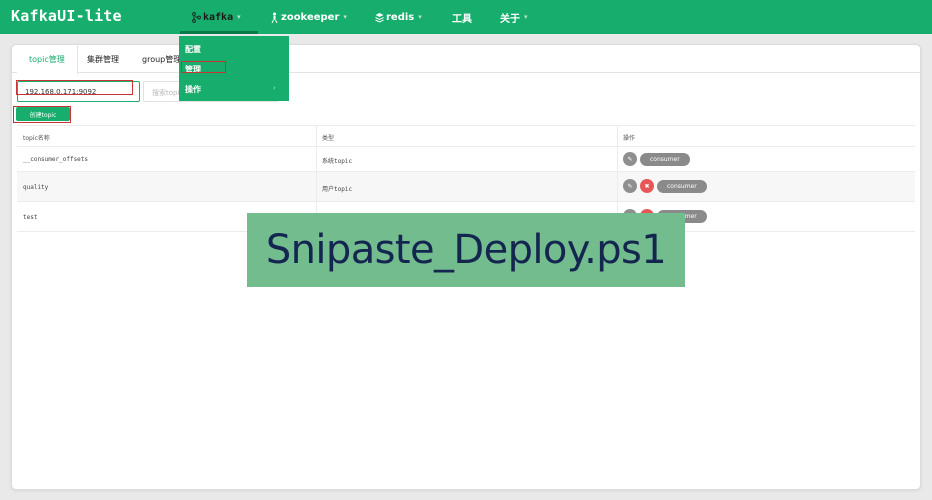  I want to click on tab-cluster-manage: 集群管理, so click(103, 59).